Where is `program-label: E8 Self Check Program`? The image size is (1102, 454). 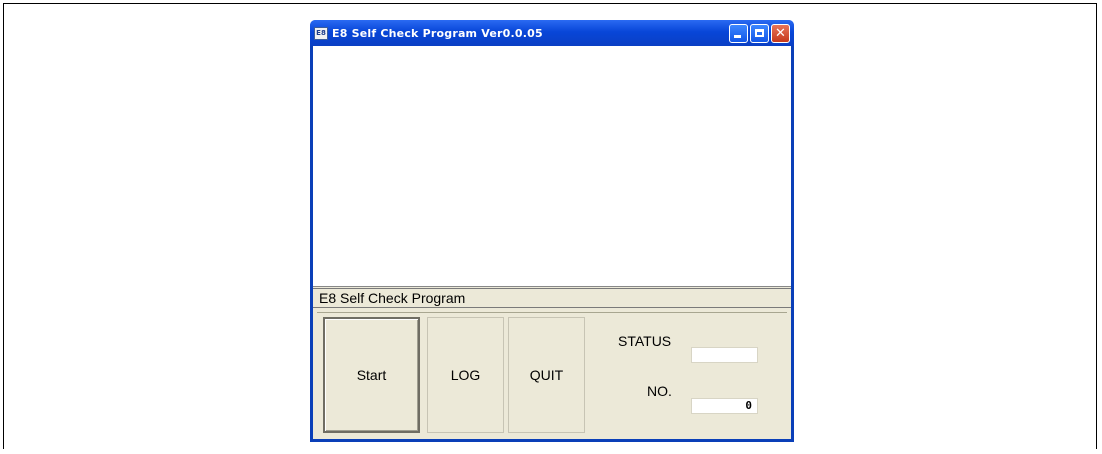
program-label: E8 Self Check Program is located at coordinates (552, 298).